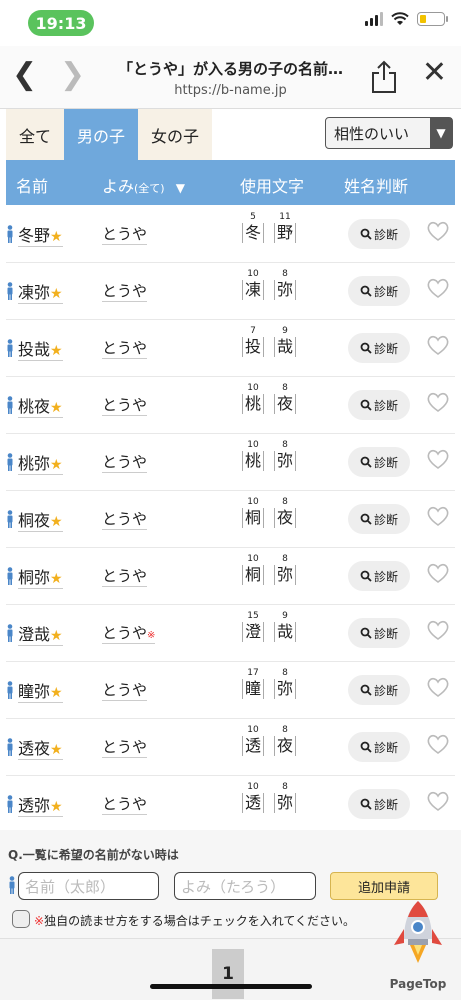 Image resolution: width=461 pixels, height=1000 pixels. Describe the element at coordinates (384, 886) in the screenshot. I see `add-request-button: 追加申請` at that location.